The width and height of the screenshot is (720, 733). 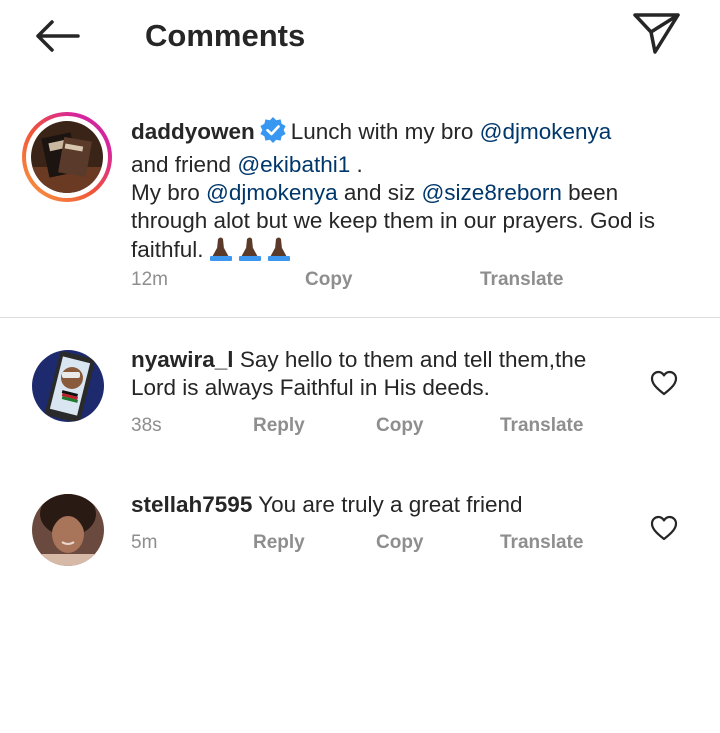 What do you see at coordinates (184, 164) in the screenshot?
I see `caption-text-segment: and friend` at bounding box center [184, 164].